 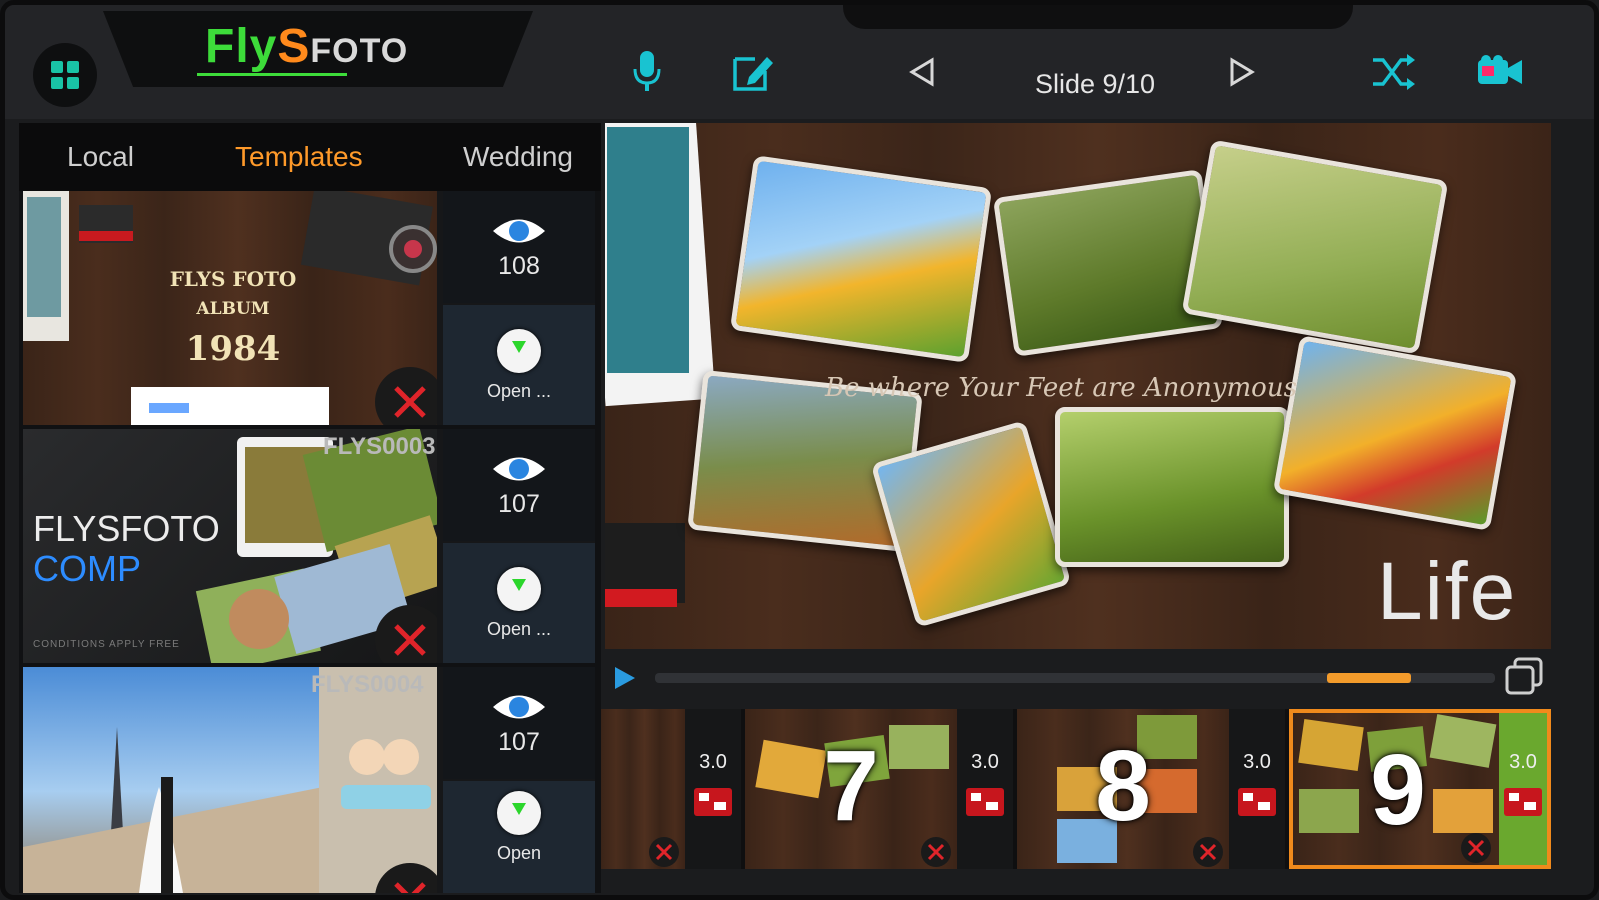 I want to click on edit-icon, so click(x=753, y=74).